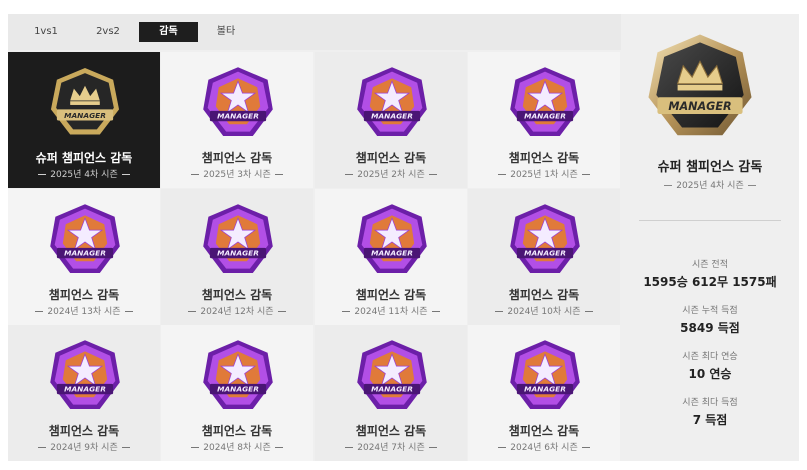  What do you see at coordinates (710, 220) in the screenshot?
I see `divider` at bounding box center [710, 220].